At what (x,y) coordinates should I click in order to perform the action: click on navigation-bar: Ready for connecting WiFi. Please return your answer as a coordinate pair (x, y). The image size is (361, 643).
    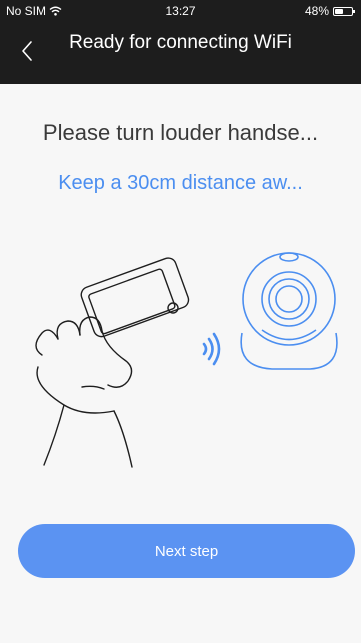
    Looking at the image, I should click on (180, 53).